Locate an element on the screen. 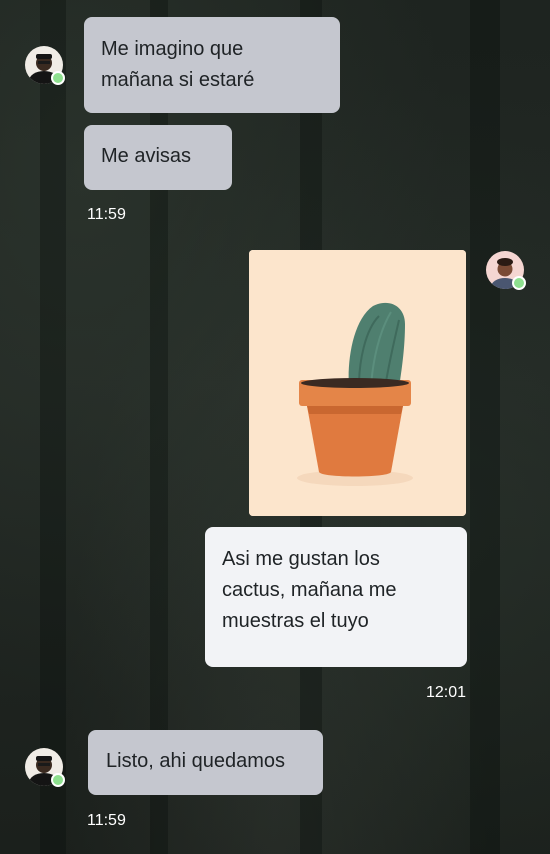 This screenshot has height=854, width=550. message-bubble: Me avisas is located at coordinates (158, 157).